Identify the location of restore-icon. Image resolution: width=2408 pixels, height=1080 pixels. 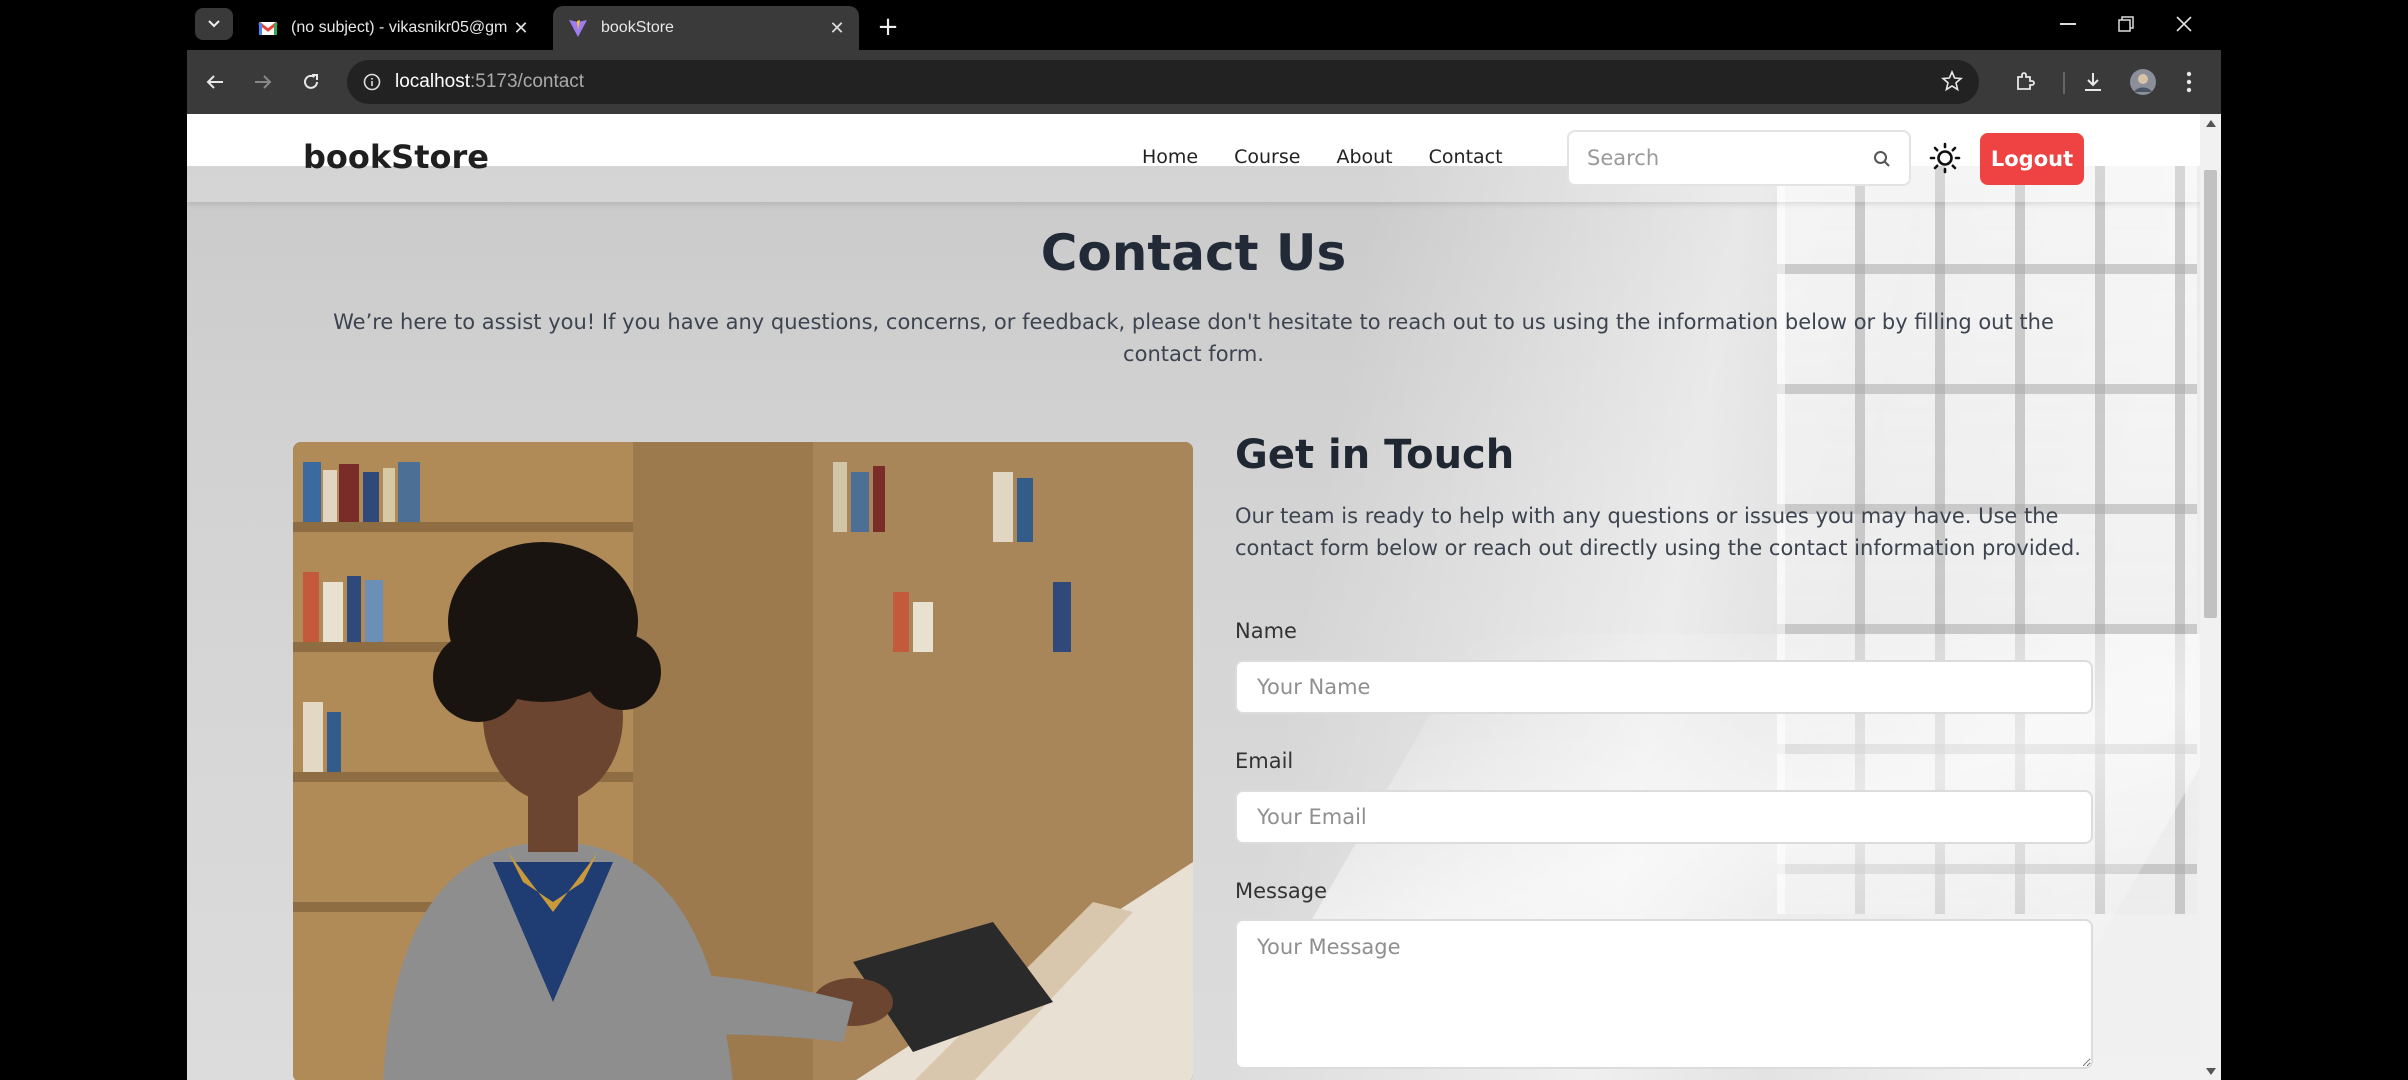
(2126, 24).